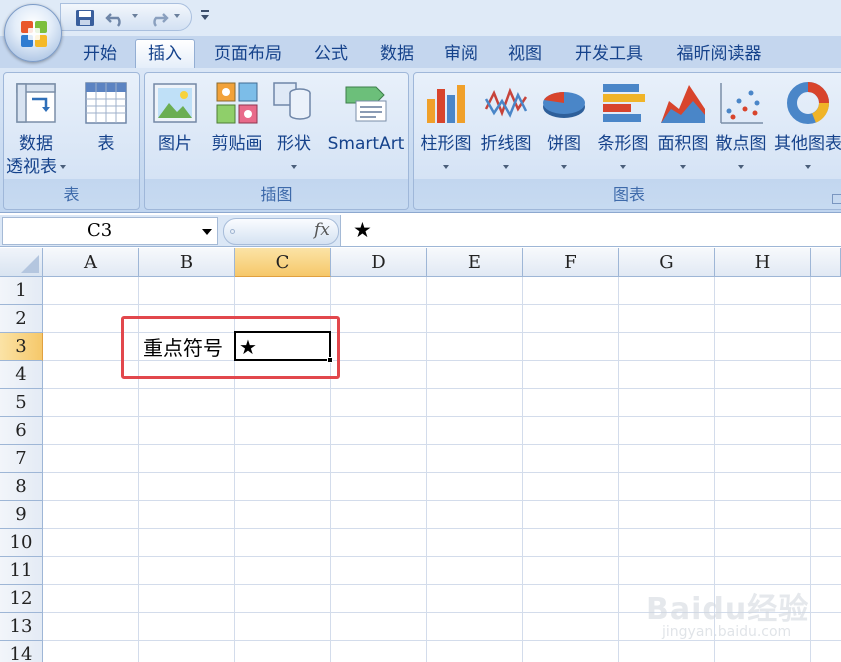  What do you see at coordinates (741, 144) in the screenshot?
I see `scatter-chart-label: 散点图` at bounding box center [741, 144].